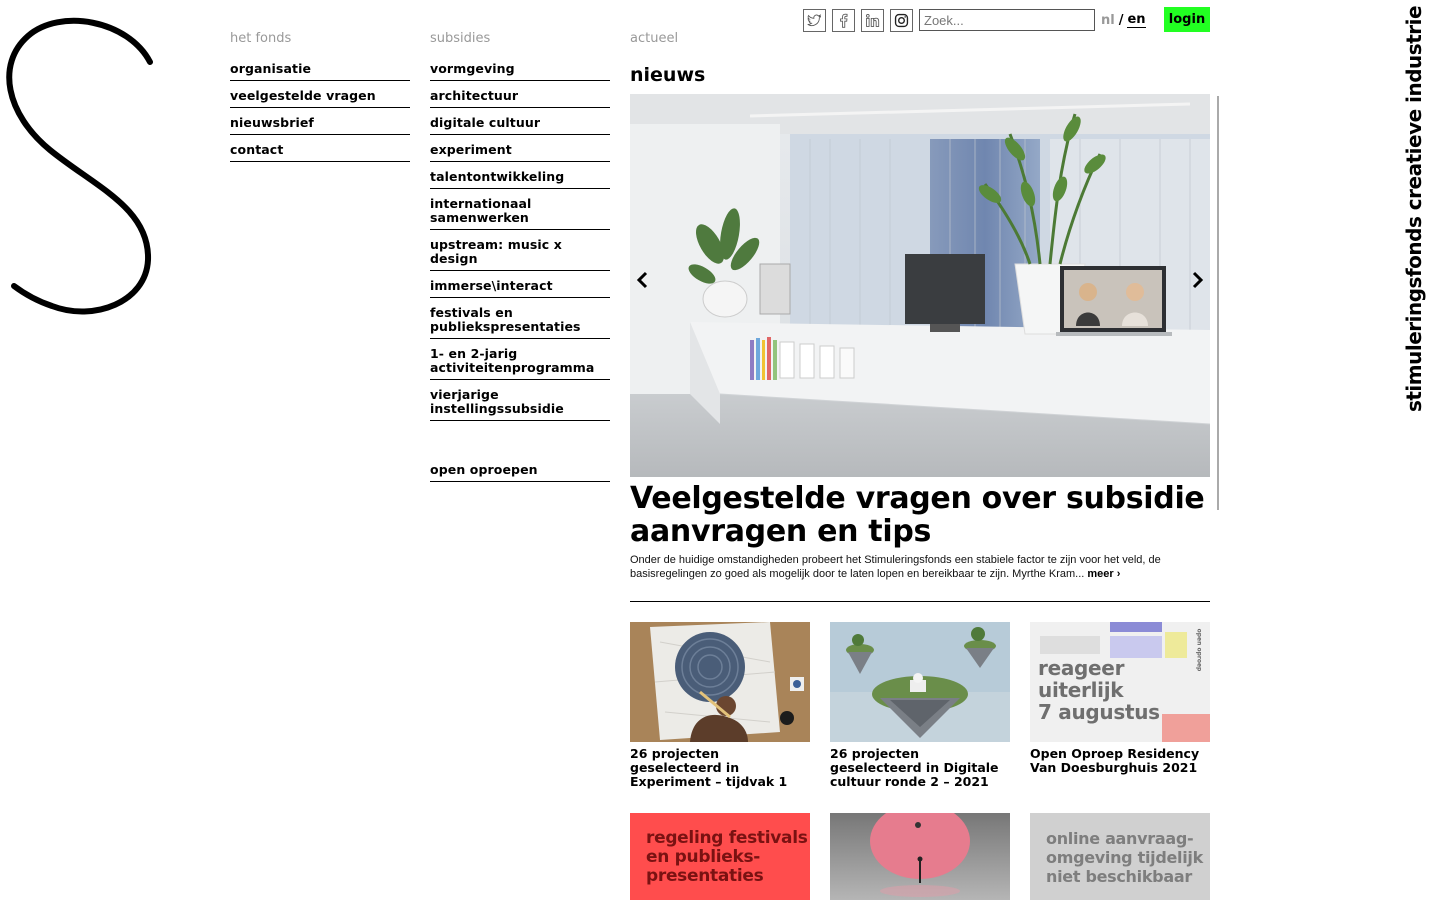 This screenshot has width=1440, height=900. Describe the element at coordinates (1081, 668) in the screenshot. I see `poster-line: reageer` at that location.